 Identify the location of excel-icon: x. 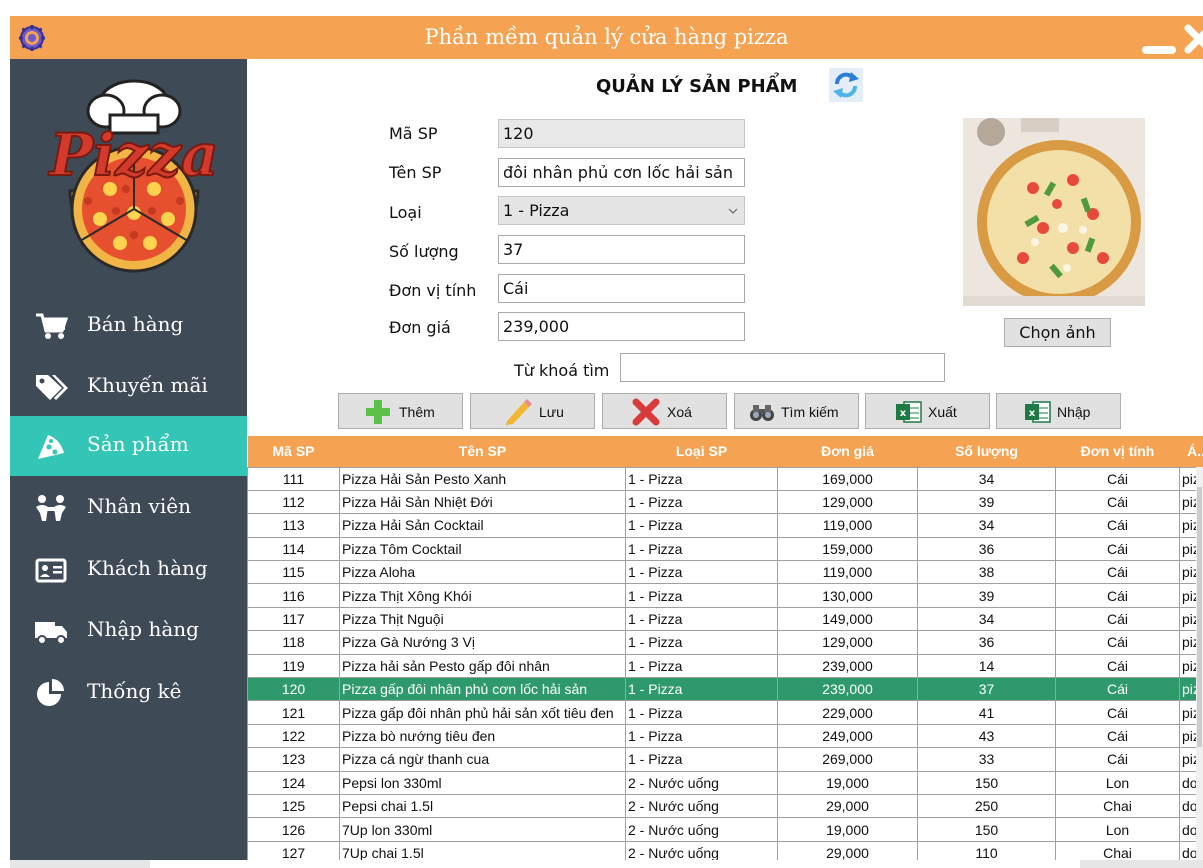
(909, 412).